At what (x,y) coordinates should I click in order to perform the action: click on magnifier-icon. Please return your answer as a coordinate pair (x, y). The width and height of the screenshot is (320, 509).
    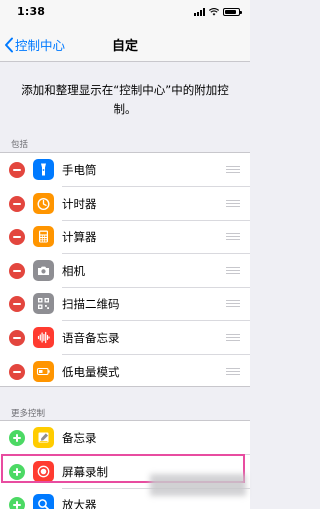
    Looking at the image, I should click on (43, 501).